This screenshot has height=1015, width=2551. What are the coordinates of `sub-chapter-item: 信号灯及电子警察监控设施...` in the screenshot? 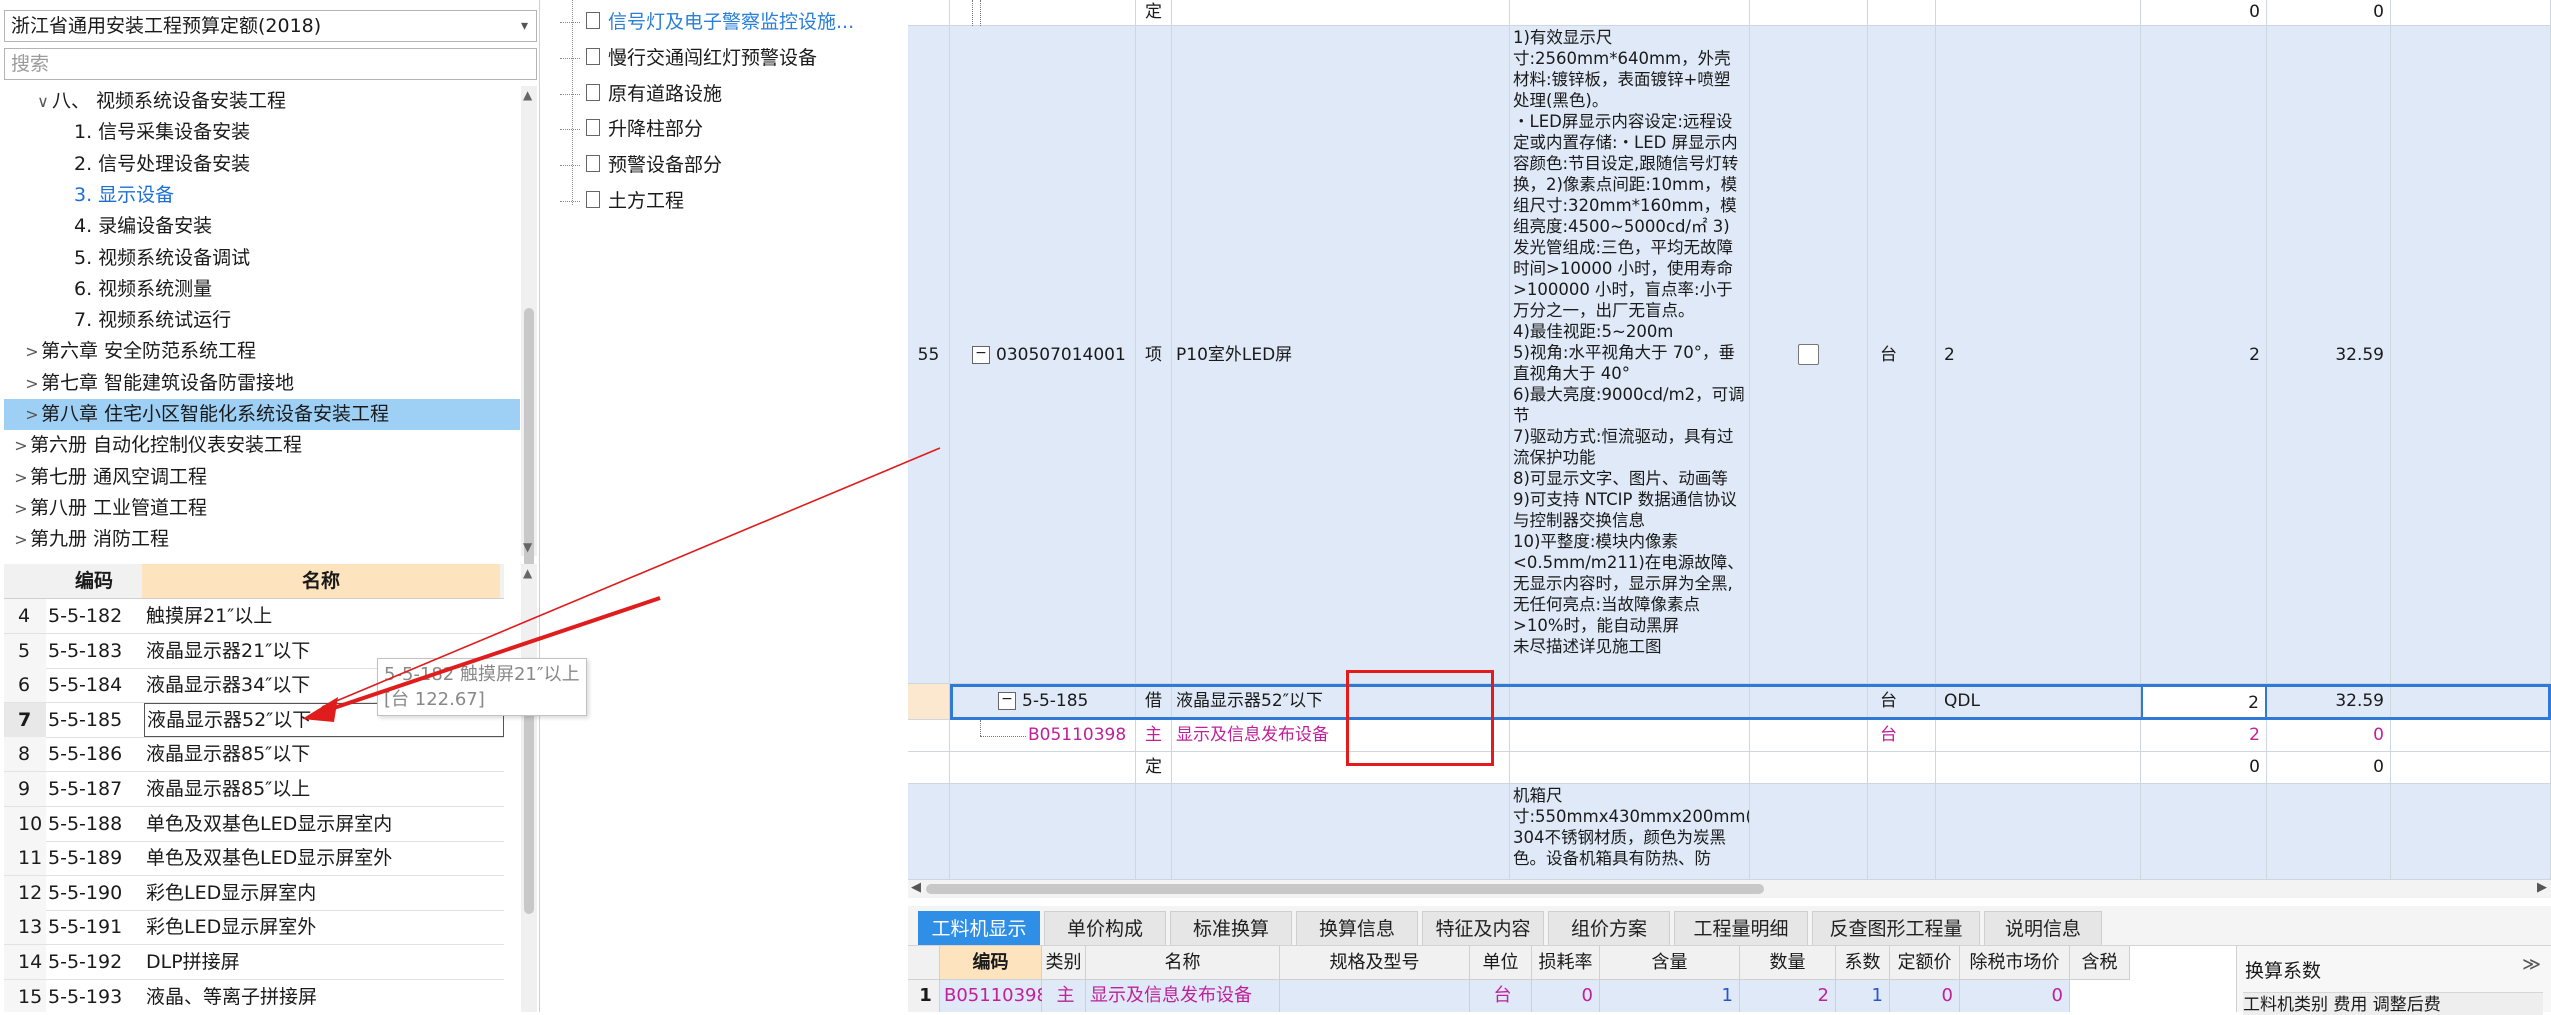 It's located at (707, 22).